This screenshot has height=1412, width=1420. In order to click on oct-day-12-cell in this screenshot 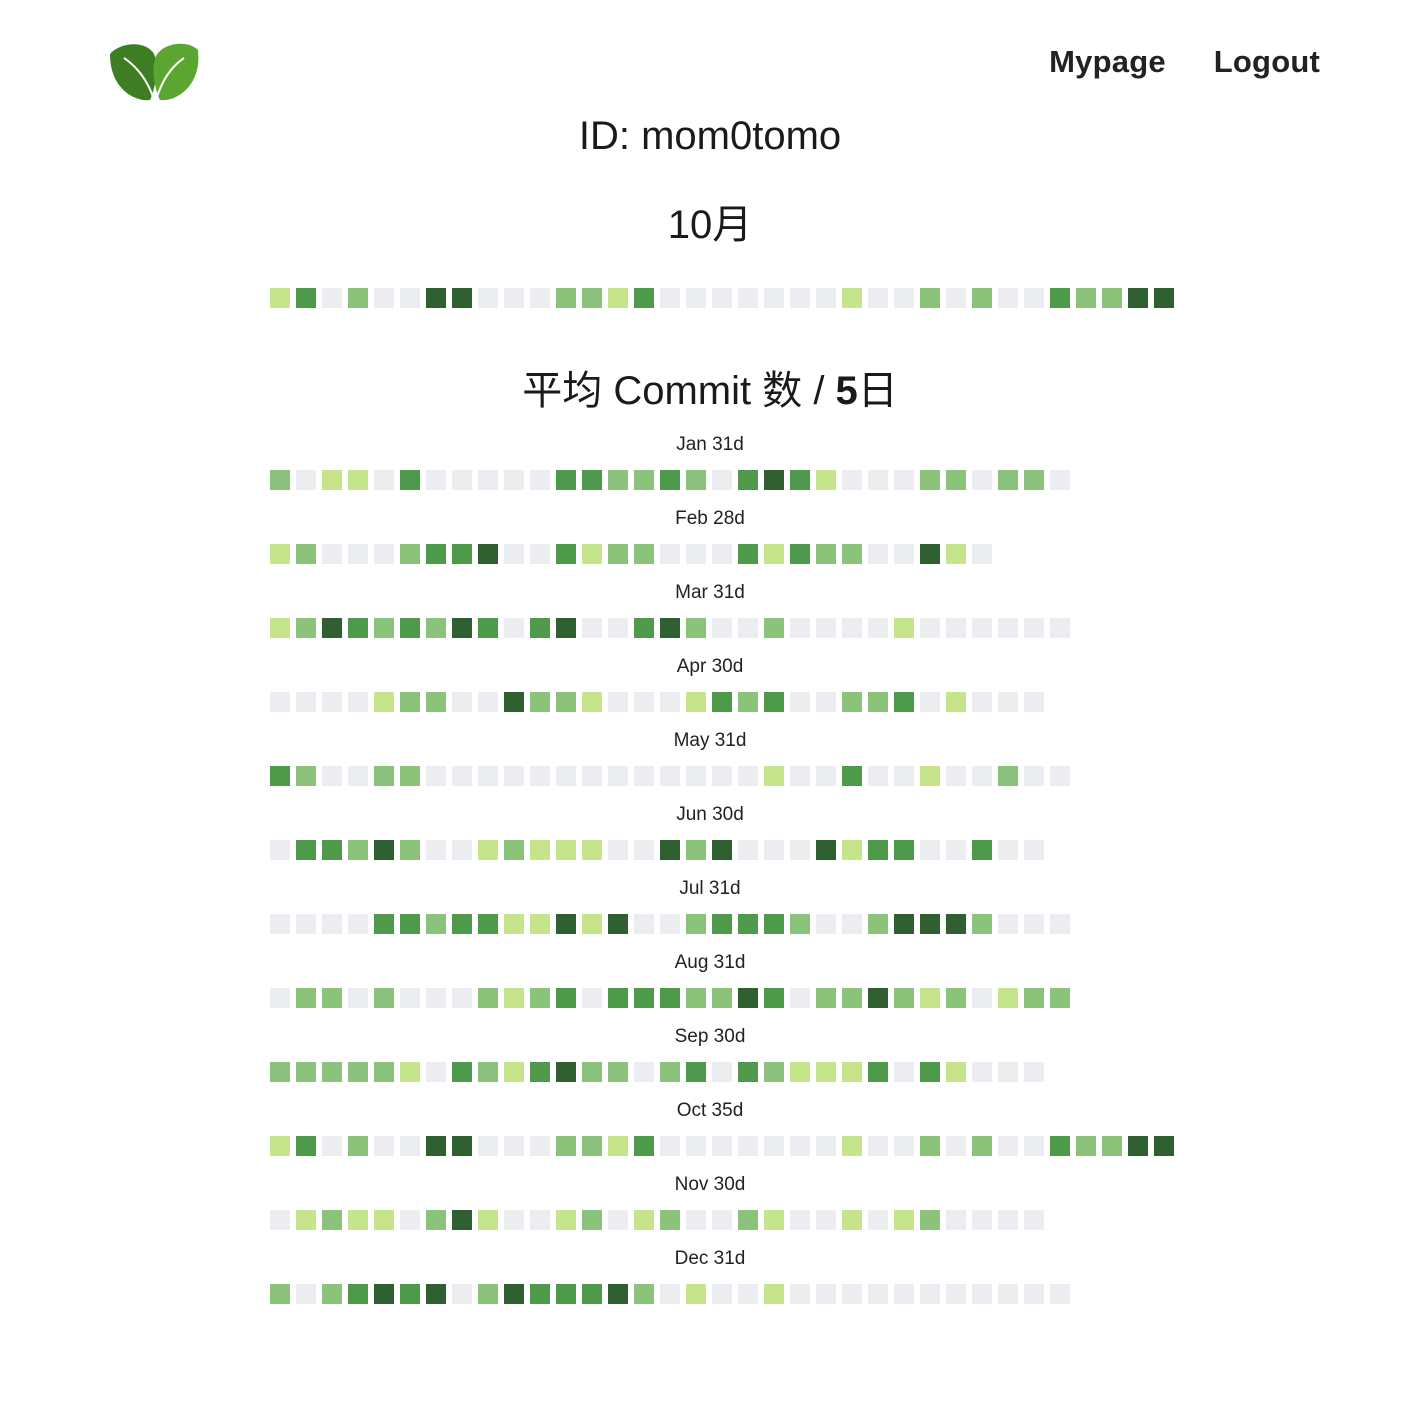, I will do `click(566, 1146)`.